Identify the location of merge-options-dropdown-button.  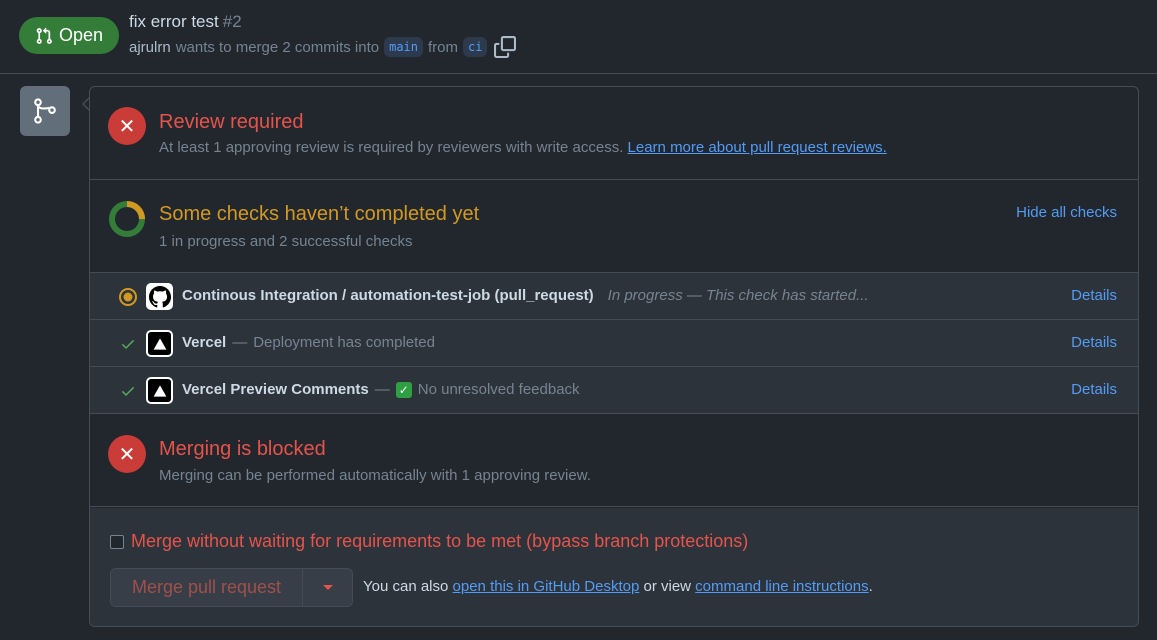
(327, 587).